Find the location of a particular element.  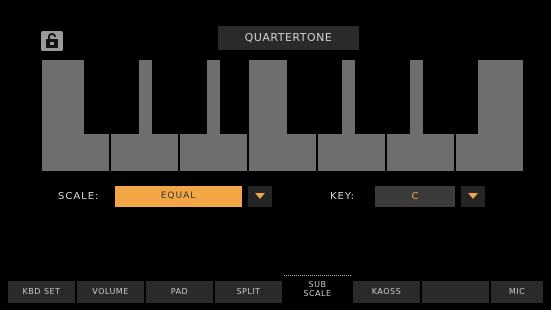

page-title: QUARTERTONE is located at coordinates (288, 38).